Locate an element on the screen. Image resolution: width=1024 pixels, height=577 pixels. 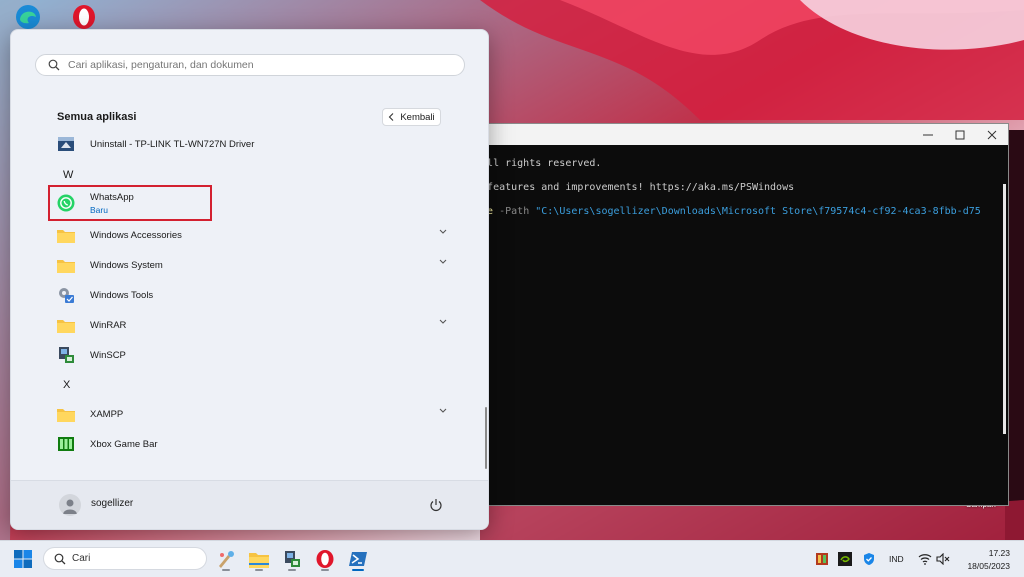
maximize-icon is located at coordinates (960, 134).